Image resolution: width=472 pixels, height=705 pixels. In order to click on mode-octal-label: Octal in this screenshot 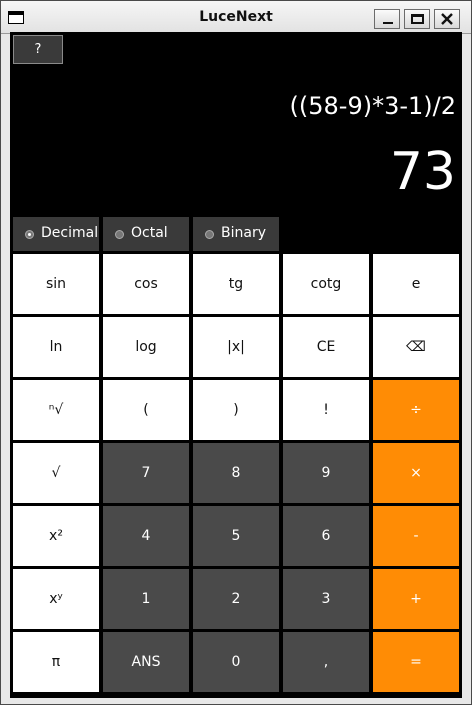, I will do `click(149, 233)`.